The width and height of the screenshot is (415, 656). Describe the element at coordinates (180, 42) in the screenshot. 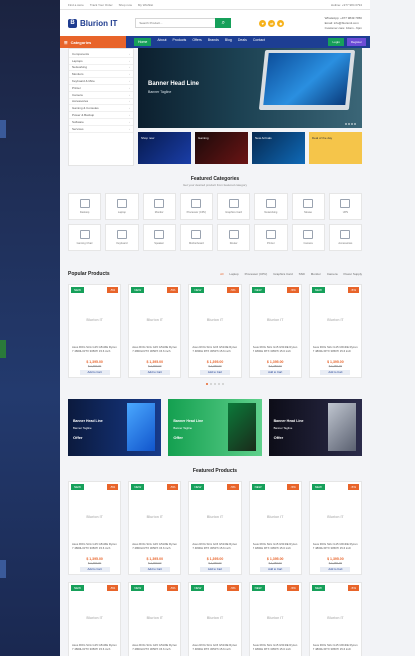

I see `nav-link: Products` at that location.